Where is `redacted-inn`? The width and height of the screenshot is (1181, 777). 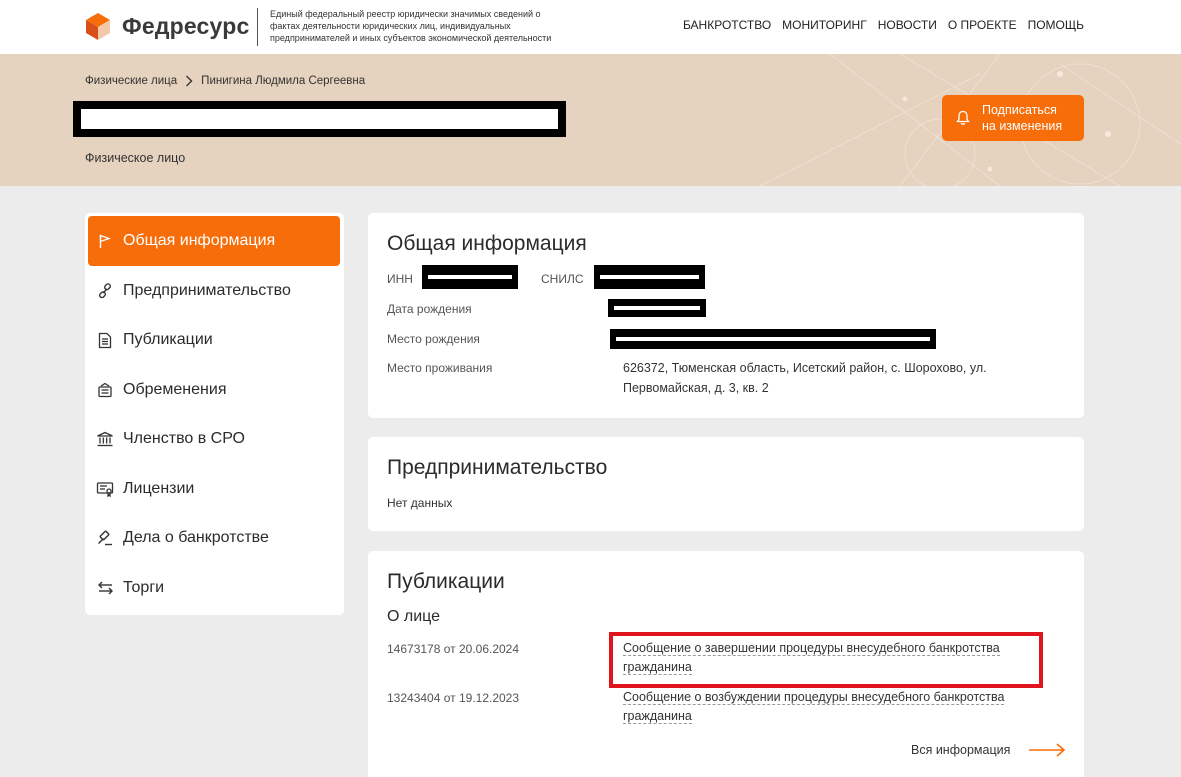 redacted-inn is located at coordinates (470, 277).